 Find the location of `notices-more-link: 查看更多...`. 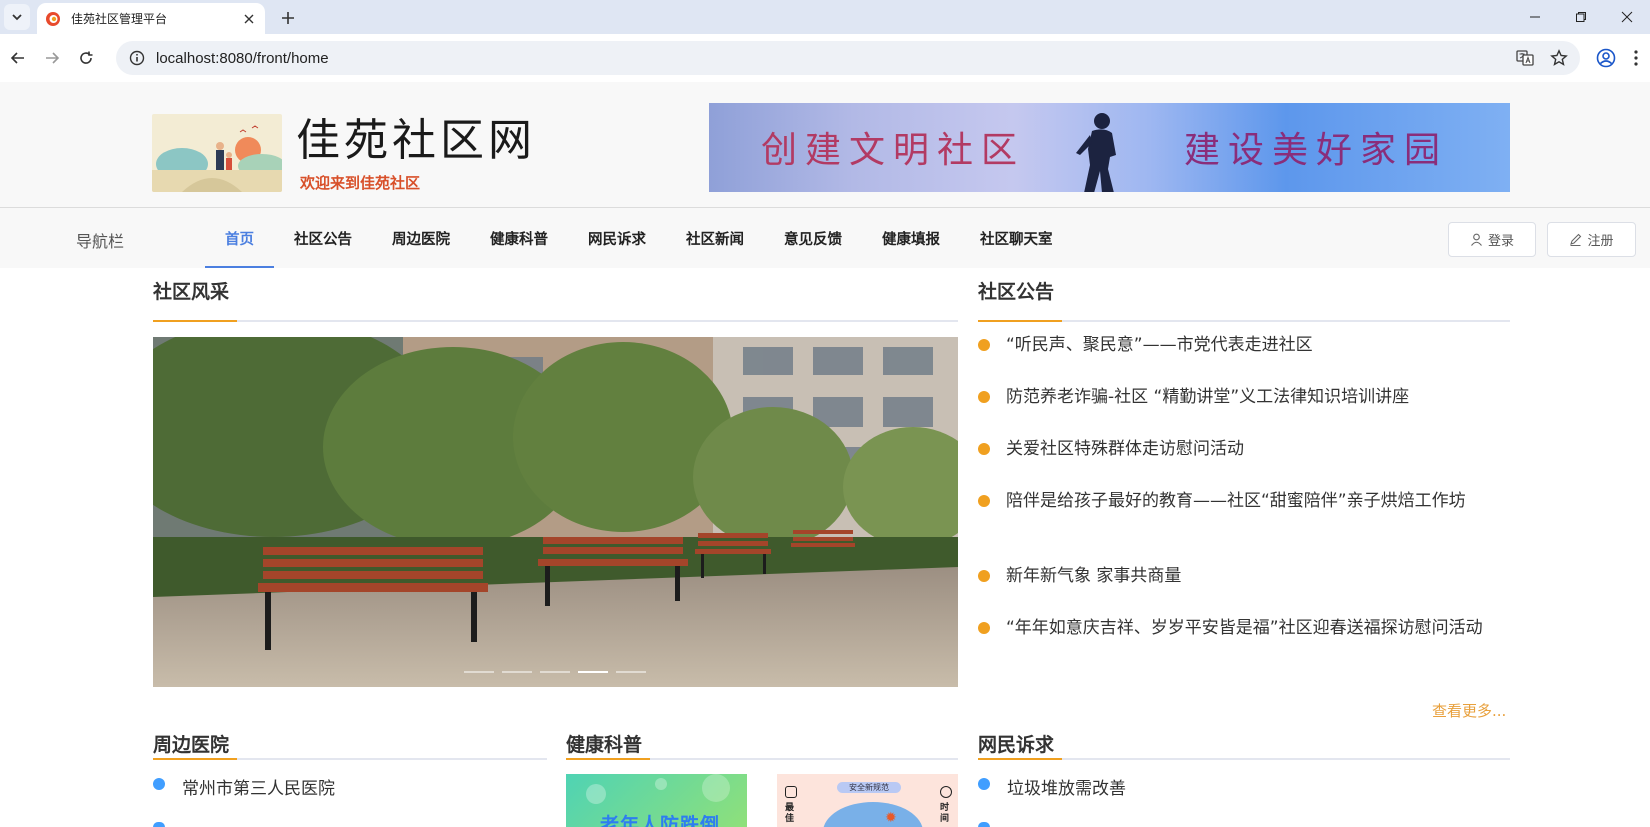

notices-more-link: 查看更多... is located at coordinates (1469, 710).